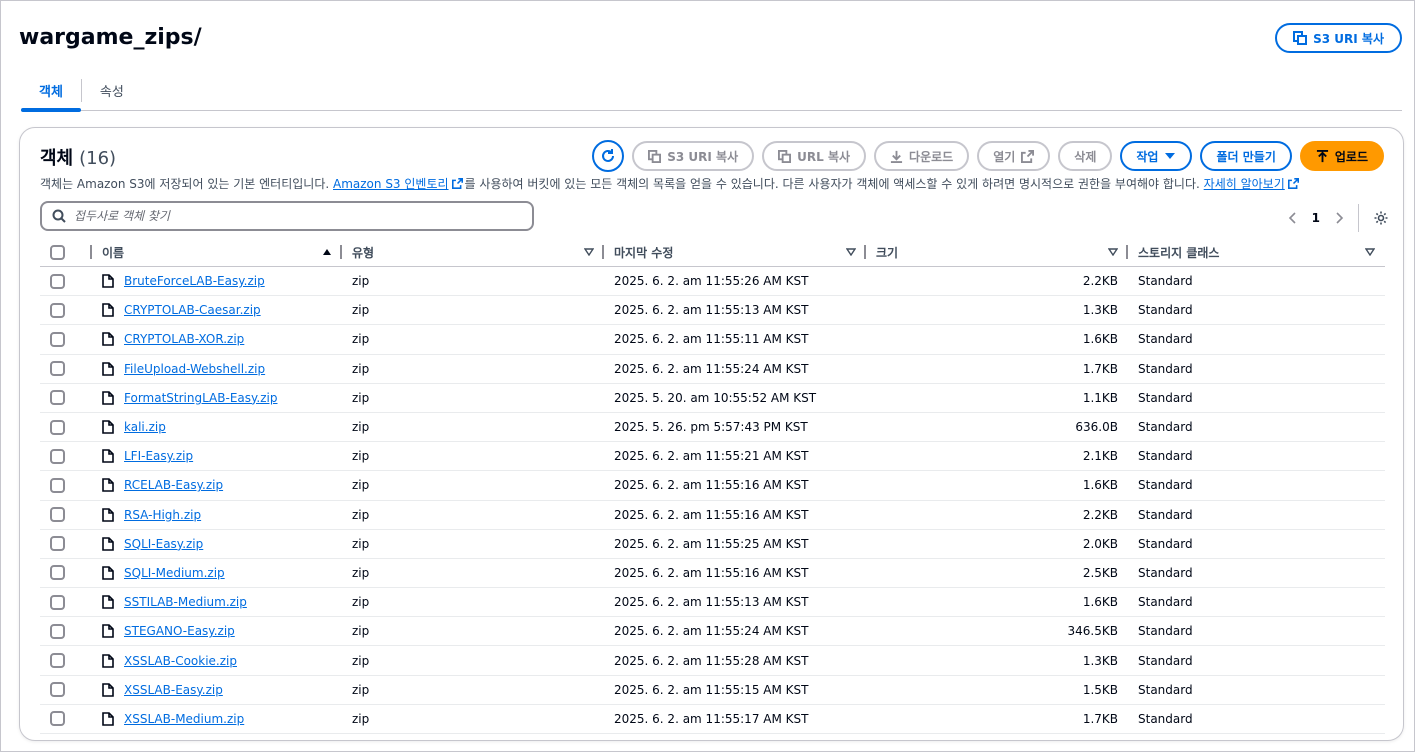  I want to click on search-box, so click(287, 216).